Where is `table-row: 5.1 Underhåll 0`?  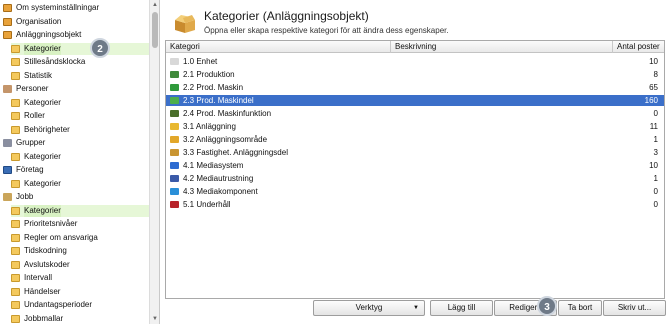 table-row: 5.1 Underhåll 0 is located at coordinates (415, 204).